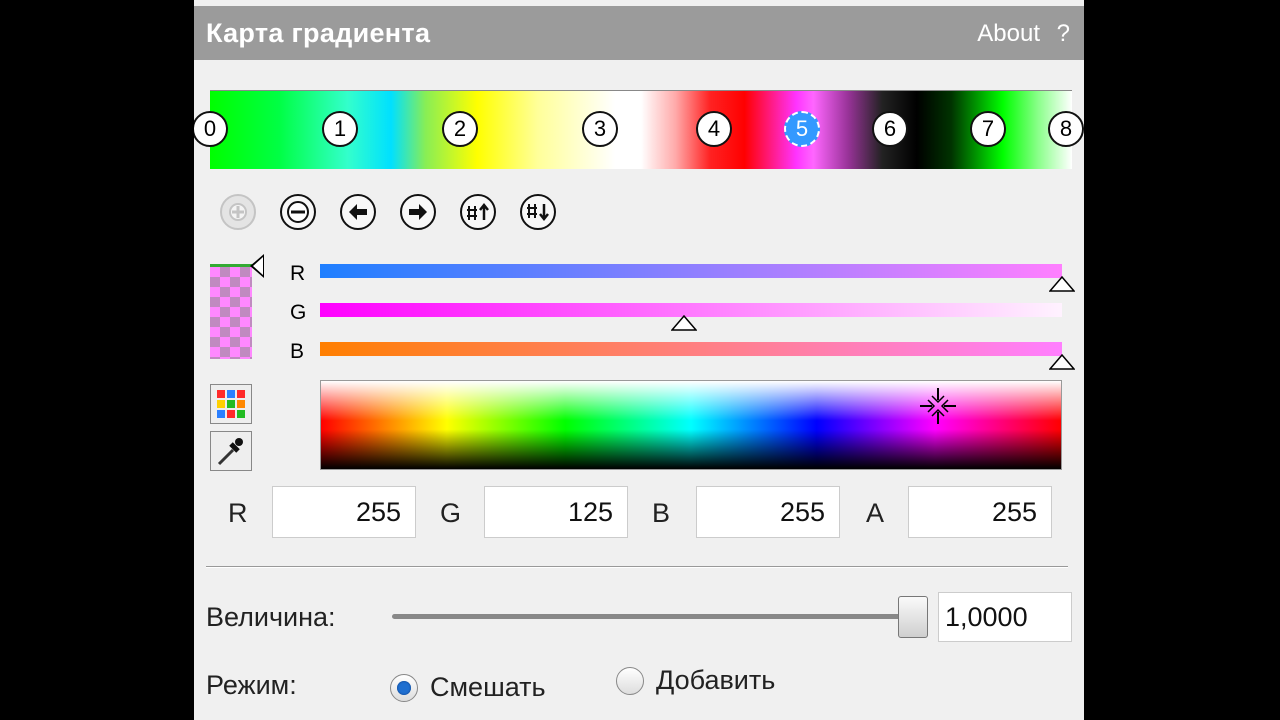 This screenshot has height=720, width=1280. What do you see at coordinates (600, 129) in the screenshot?
I see `gradient-stop-3: 3` at bounding box center [600, 129].